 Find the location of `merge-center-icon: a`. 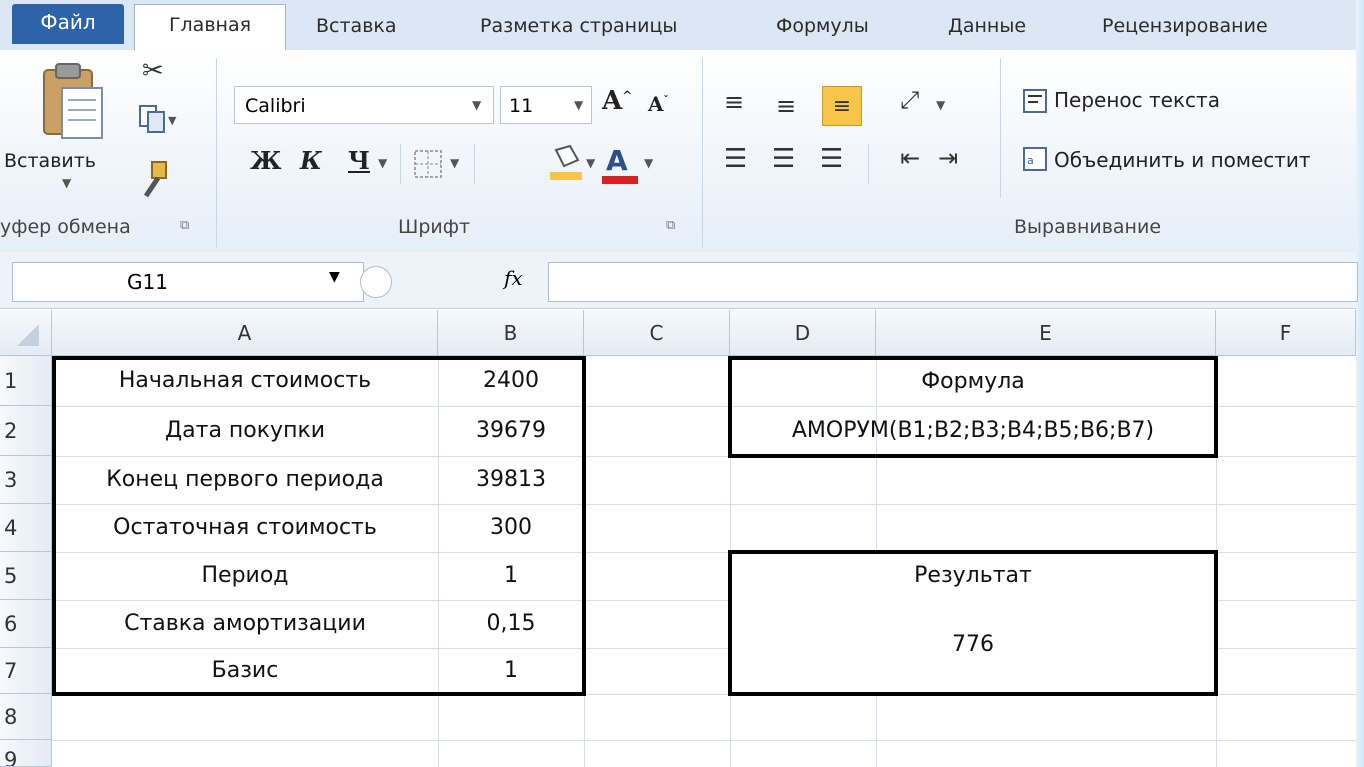

merge-center-icon: a is located at coordinates (1035, 159).